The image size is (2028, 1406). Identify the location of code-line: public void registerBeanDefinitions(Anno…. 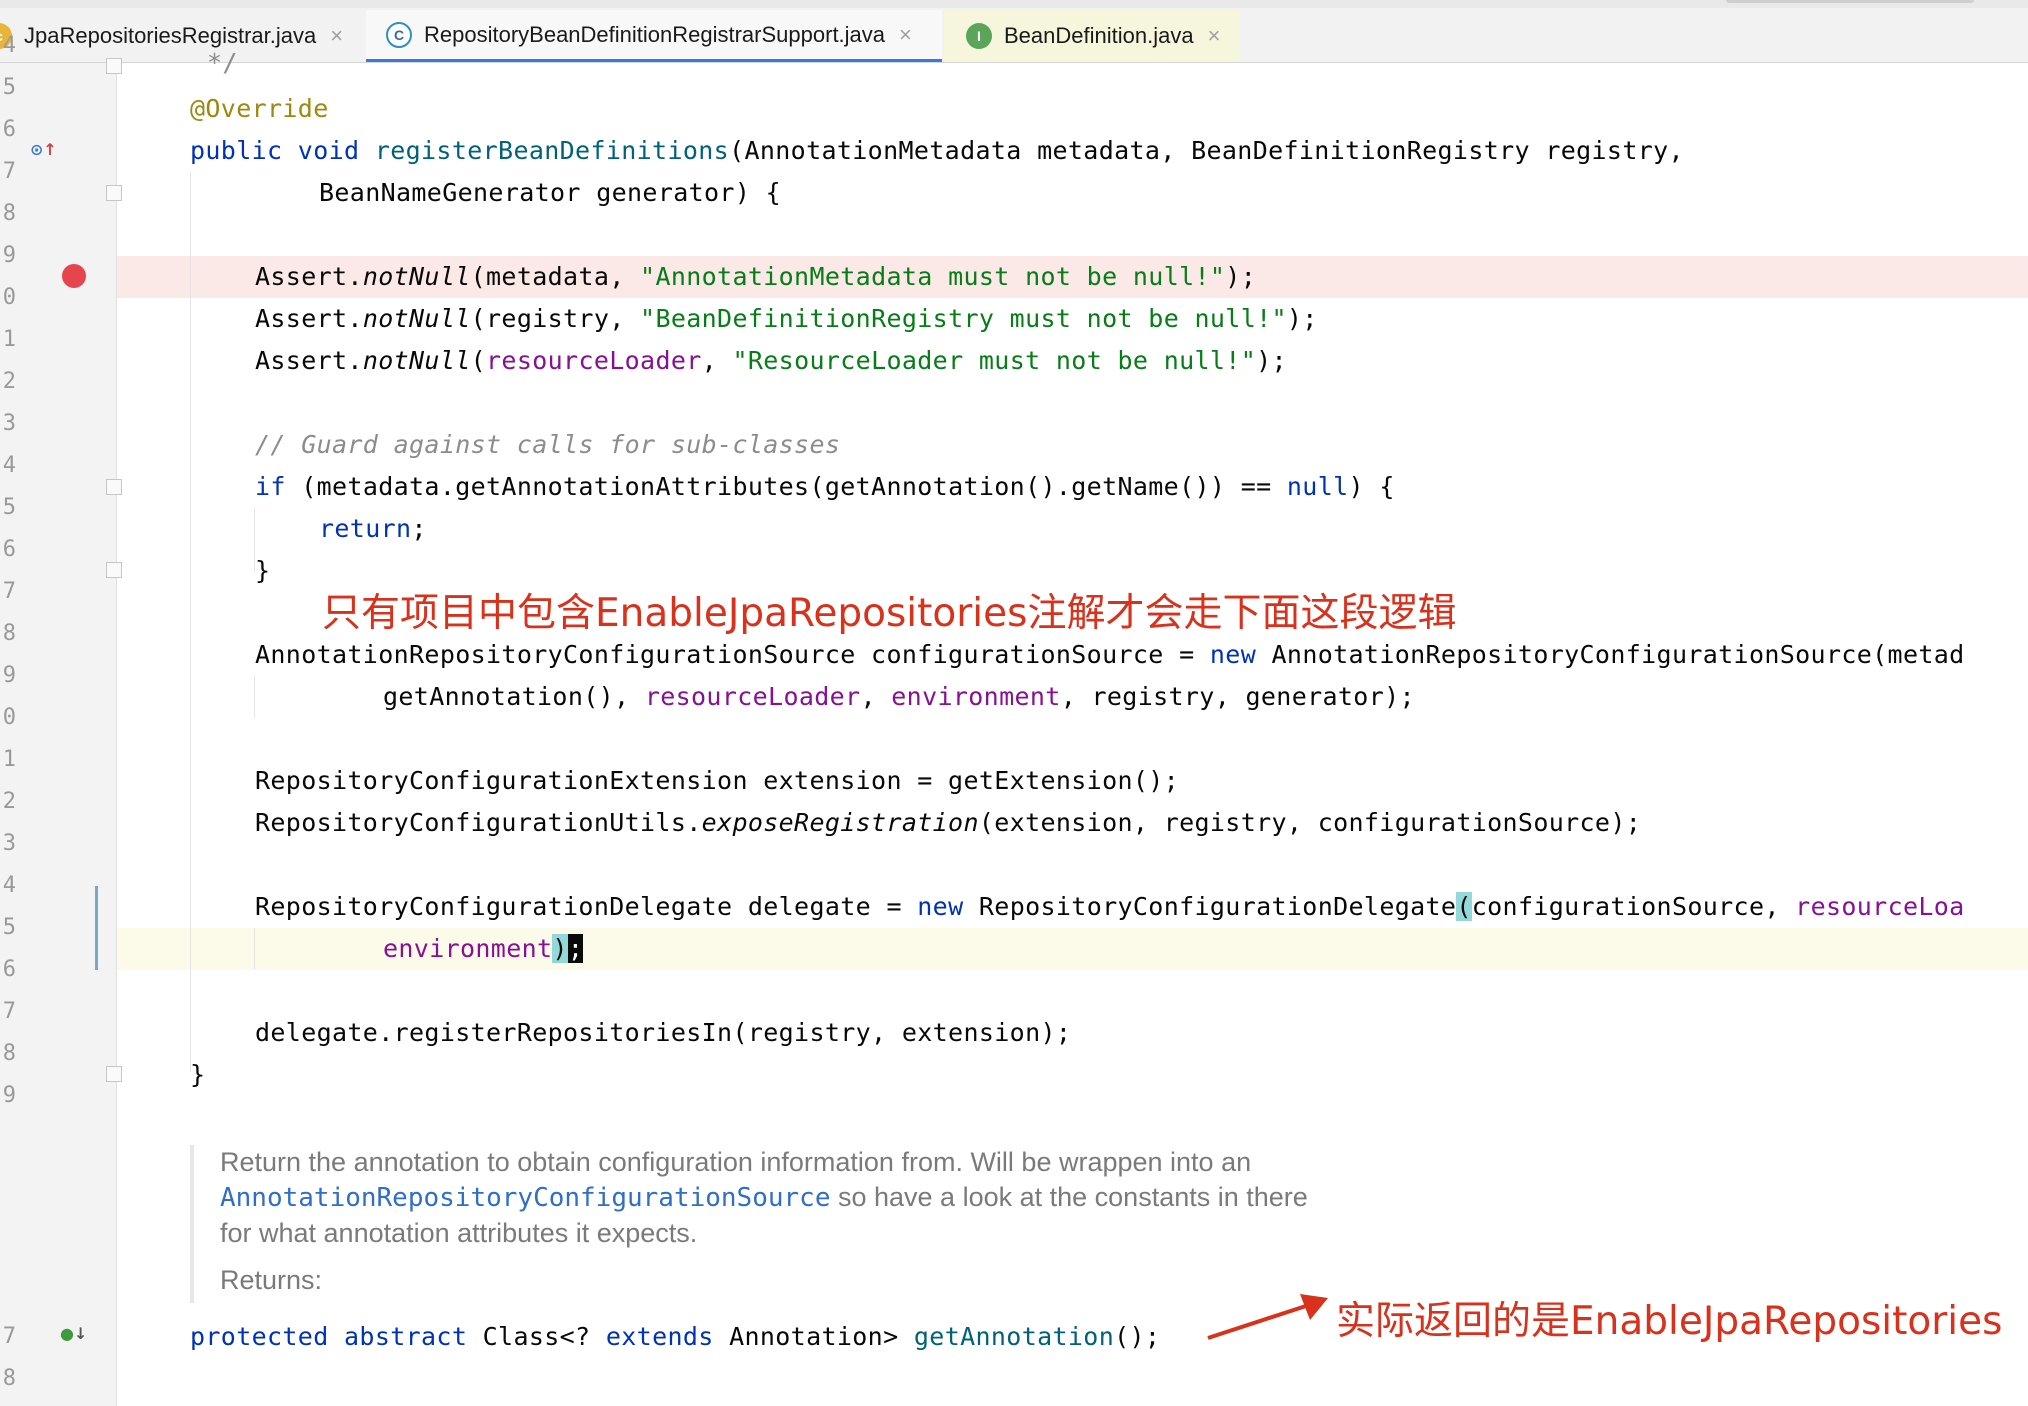
(1109, 151).